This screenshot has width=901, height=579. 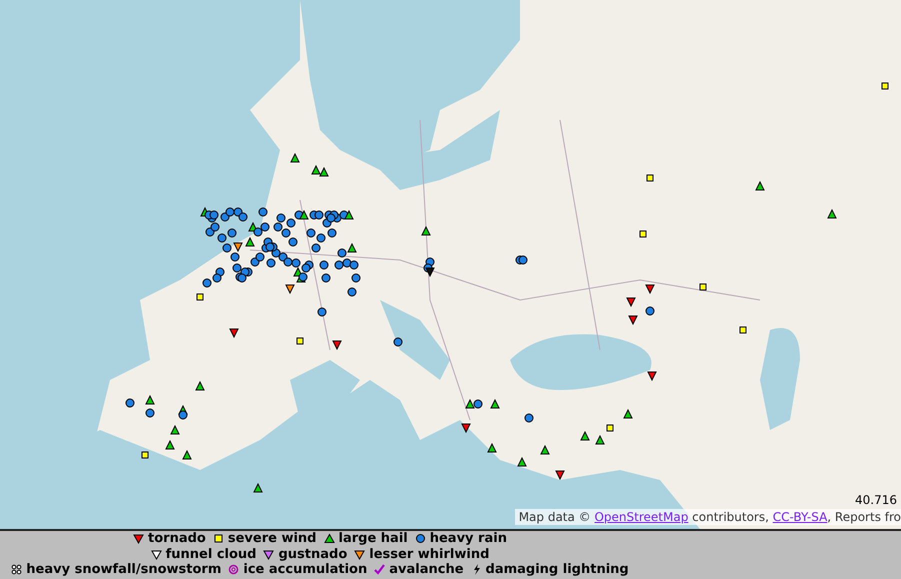 What do you see at coordinates (707, 517) in the screenshot?
I see `attribution-text: Map data © OpenStreetMap contributors, CC-BY-SA, Reports fro` at bounding box center [707, 517].